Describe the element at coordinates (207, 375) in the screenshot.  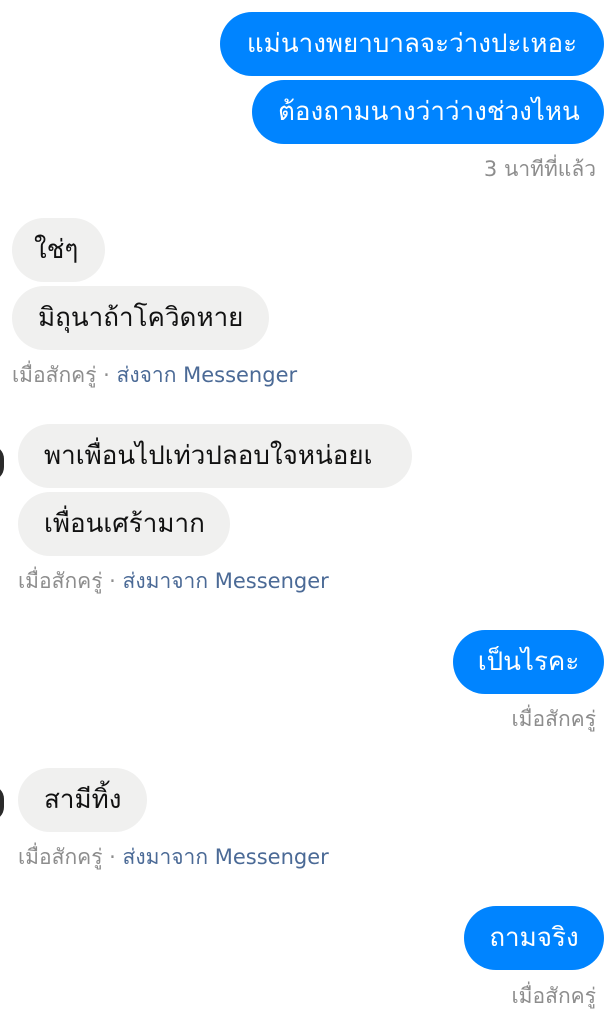
I see `meta-source-link: ส่งจาก Messenger` at that location.